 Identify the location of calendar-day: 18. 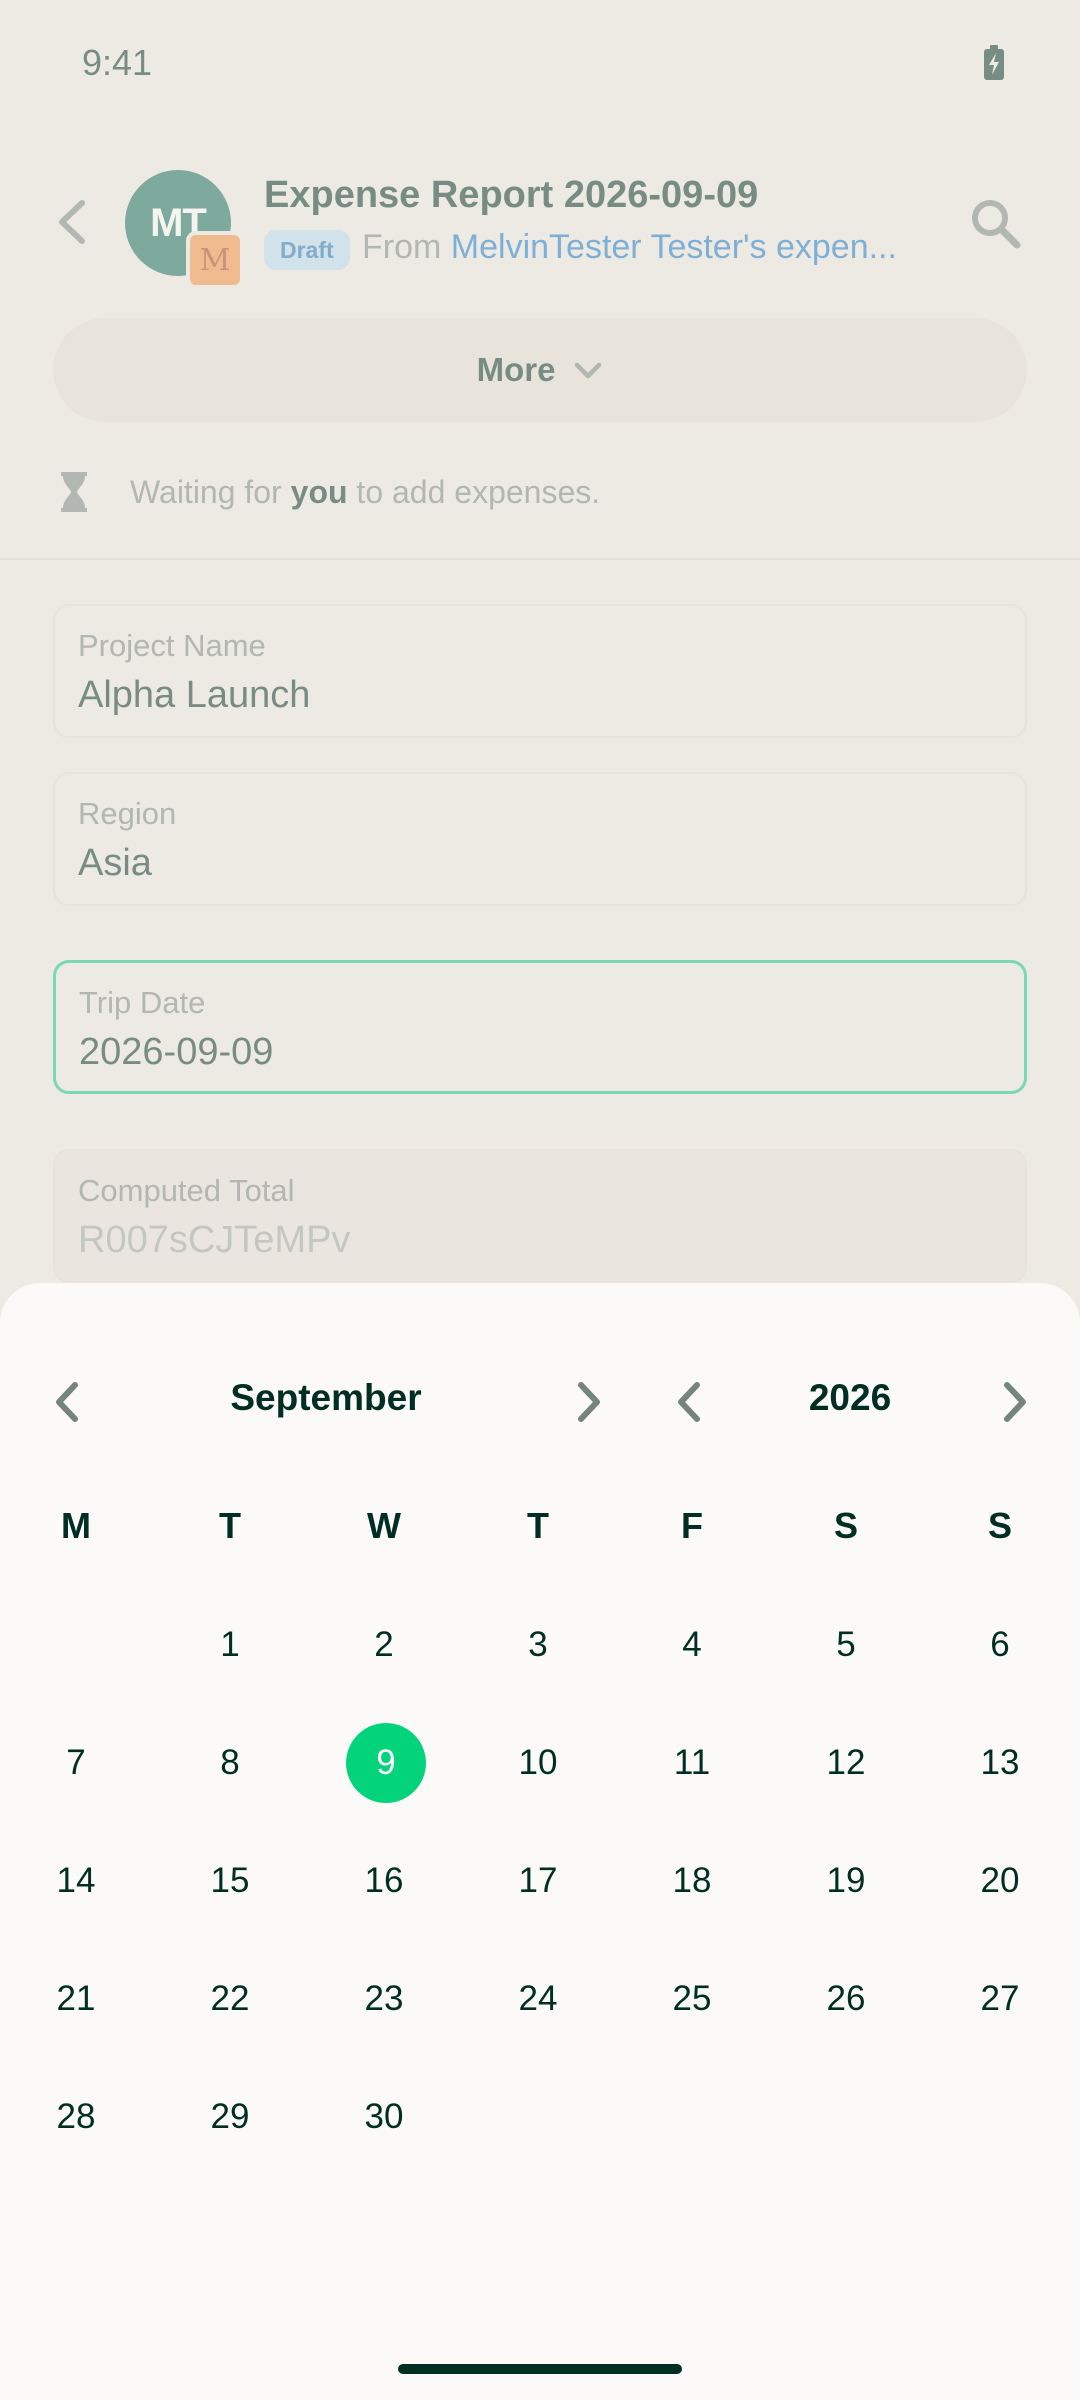
(692, 1881).